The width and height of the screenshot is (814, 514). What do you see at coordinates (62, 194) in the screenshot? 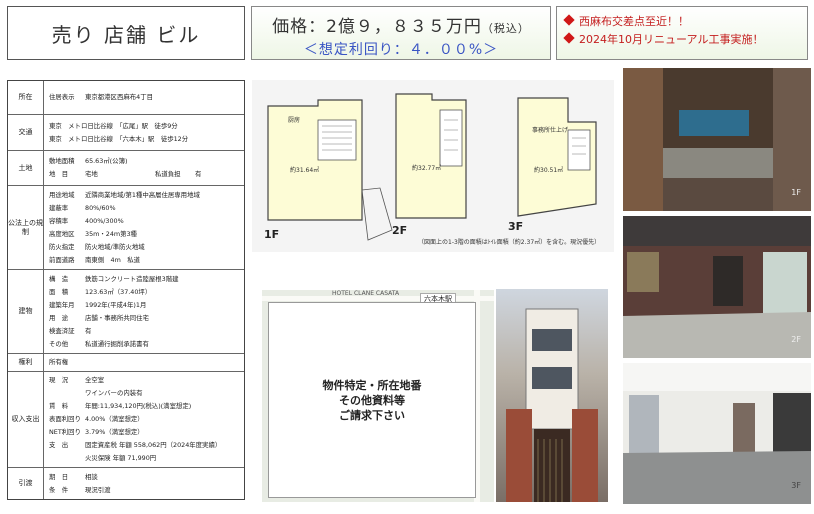
I see `spec-key: 用途地域` at bounding box center [62, 194].